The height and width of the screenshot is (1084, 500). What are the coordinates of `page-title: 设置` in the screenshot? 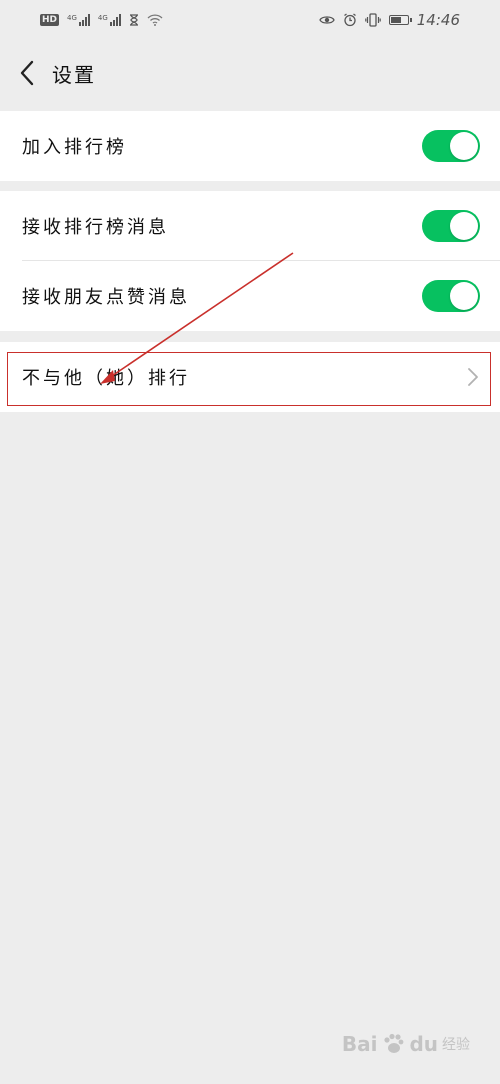 It's located at (74, 74).